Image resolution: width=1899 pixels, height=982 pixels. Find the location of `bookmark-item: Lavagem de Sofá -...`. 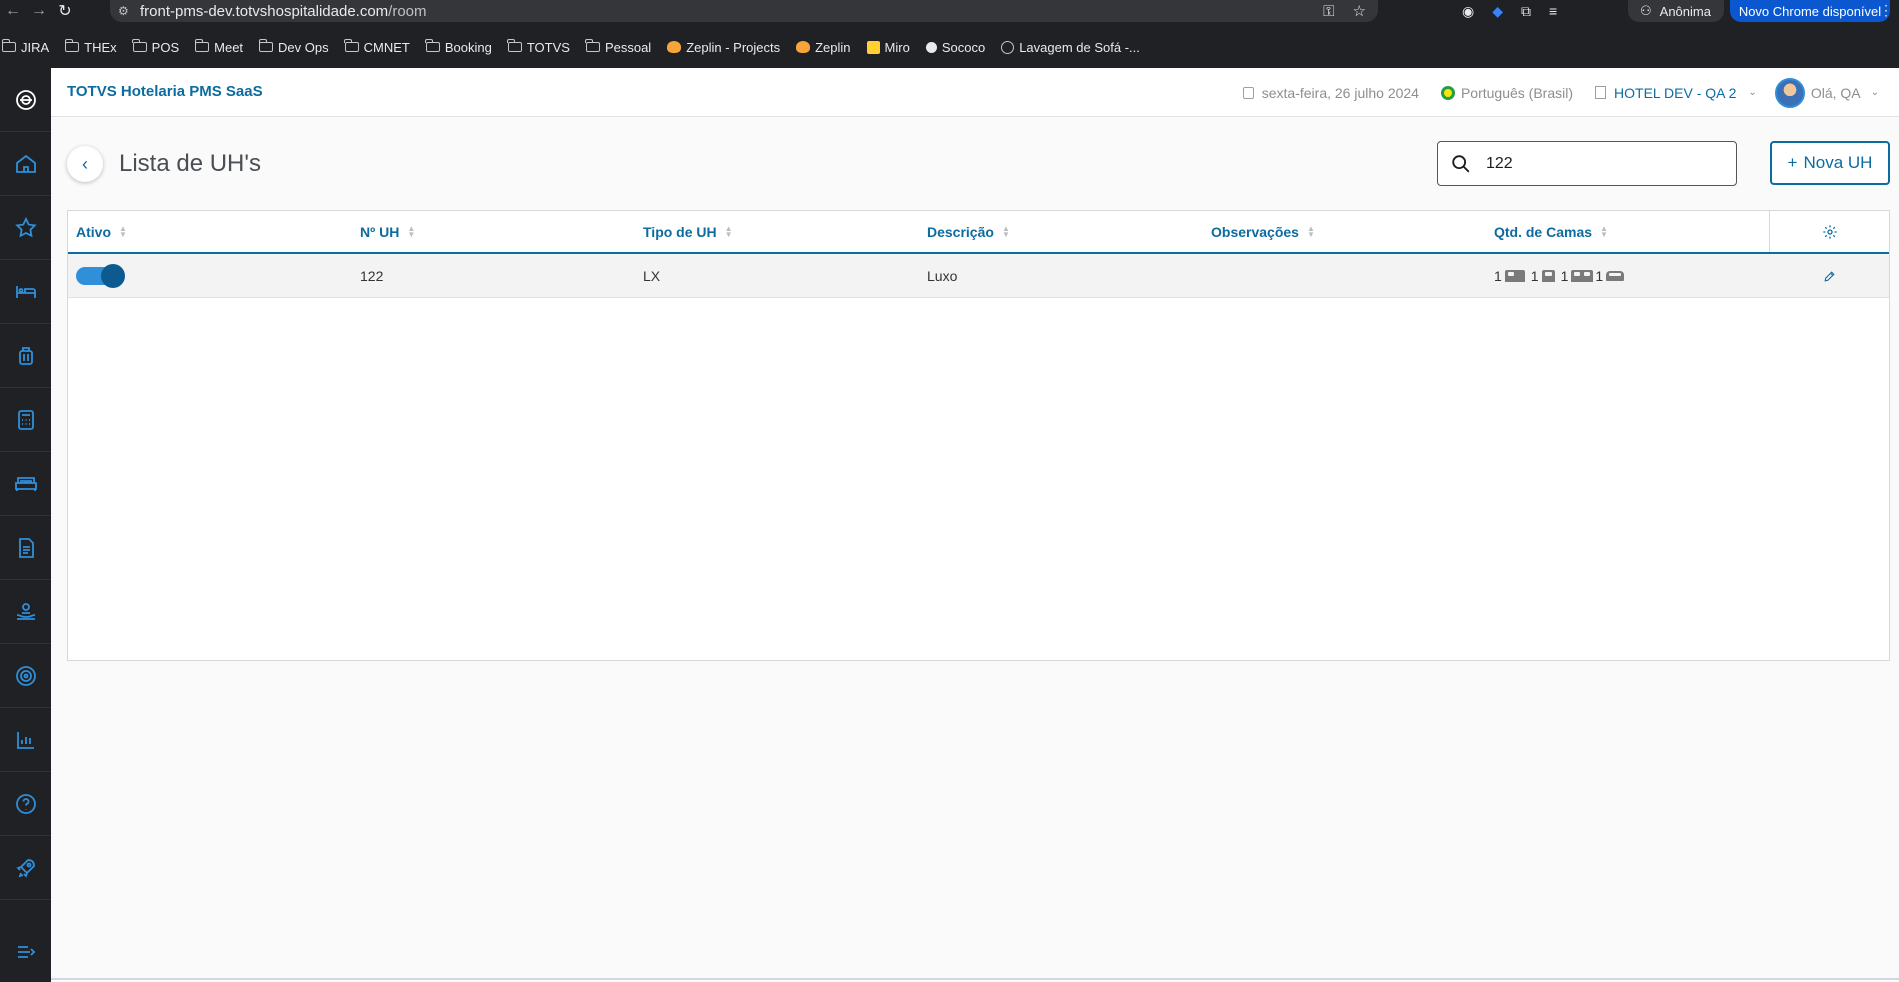

bookmark-item: Lavagem de Sofá -... is located at coordinates (1070, 47).